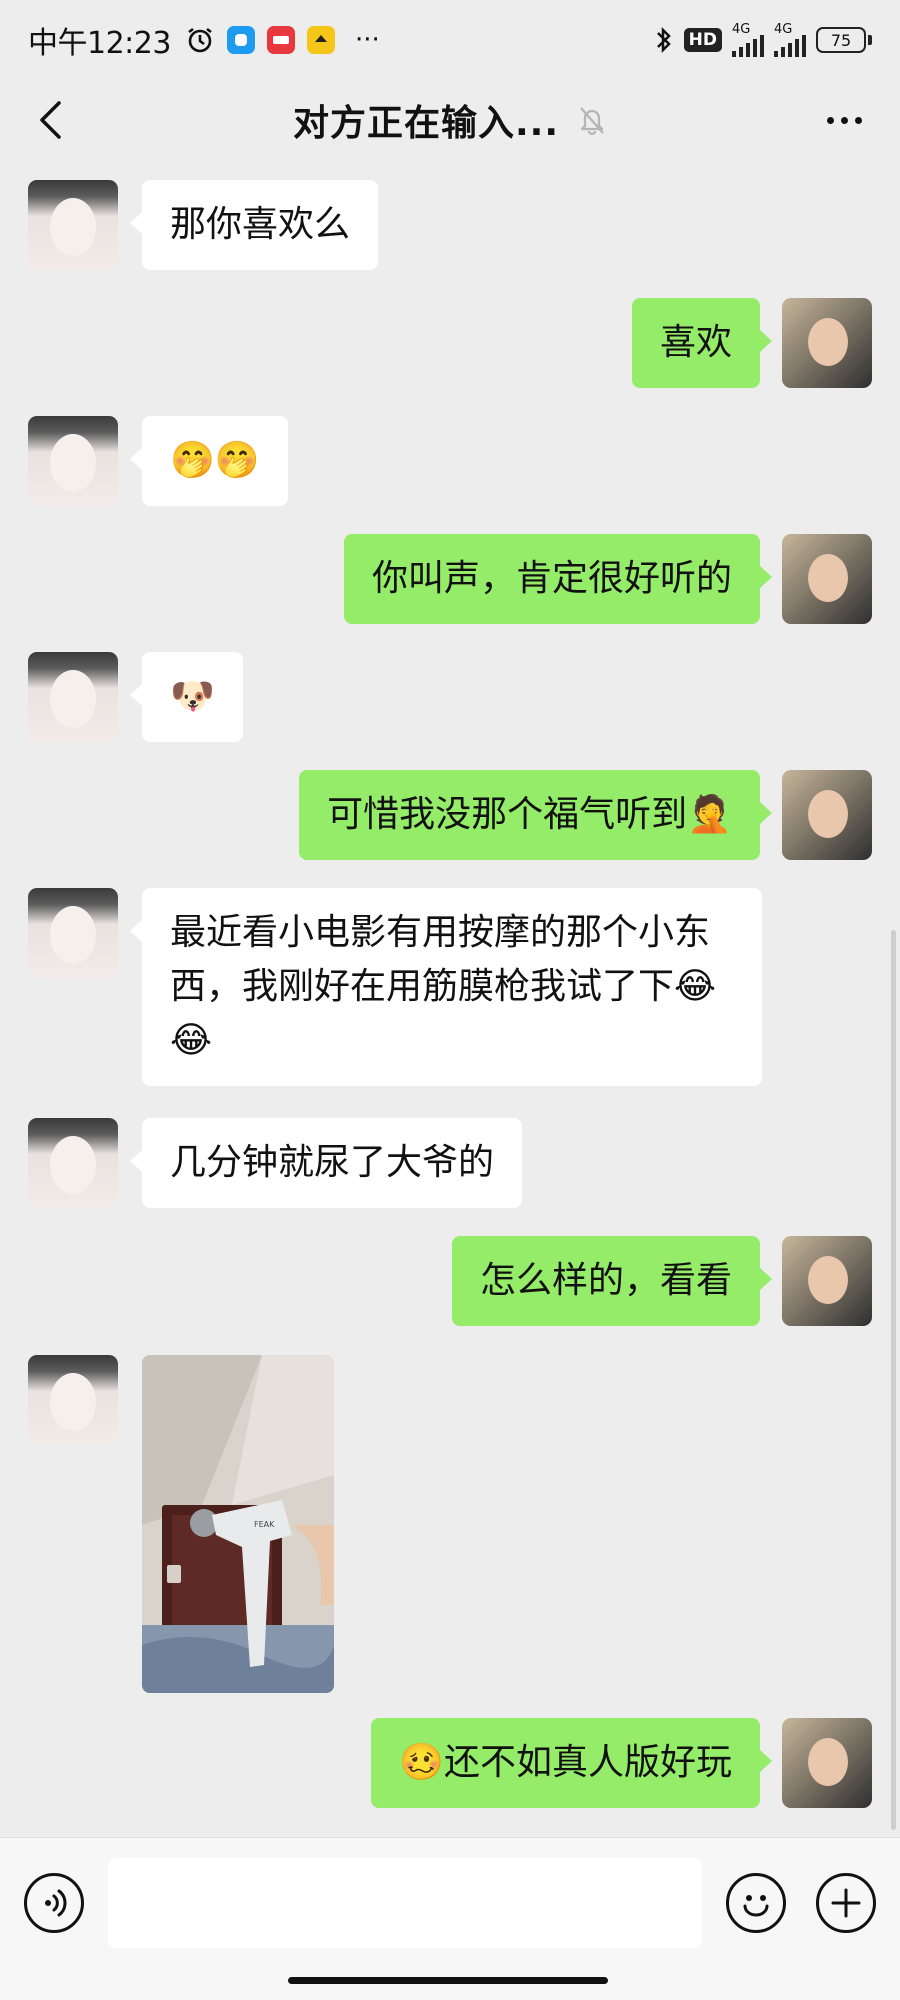  I want to click on message-bubble: 🤭🤭, so click(209, 461).